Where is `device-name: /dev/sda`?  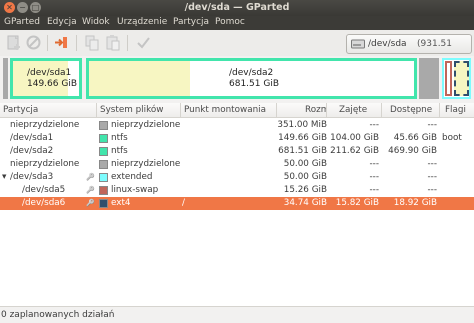
device-name: /dev/sda is located at coordinates (387, 44).